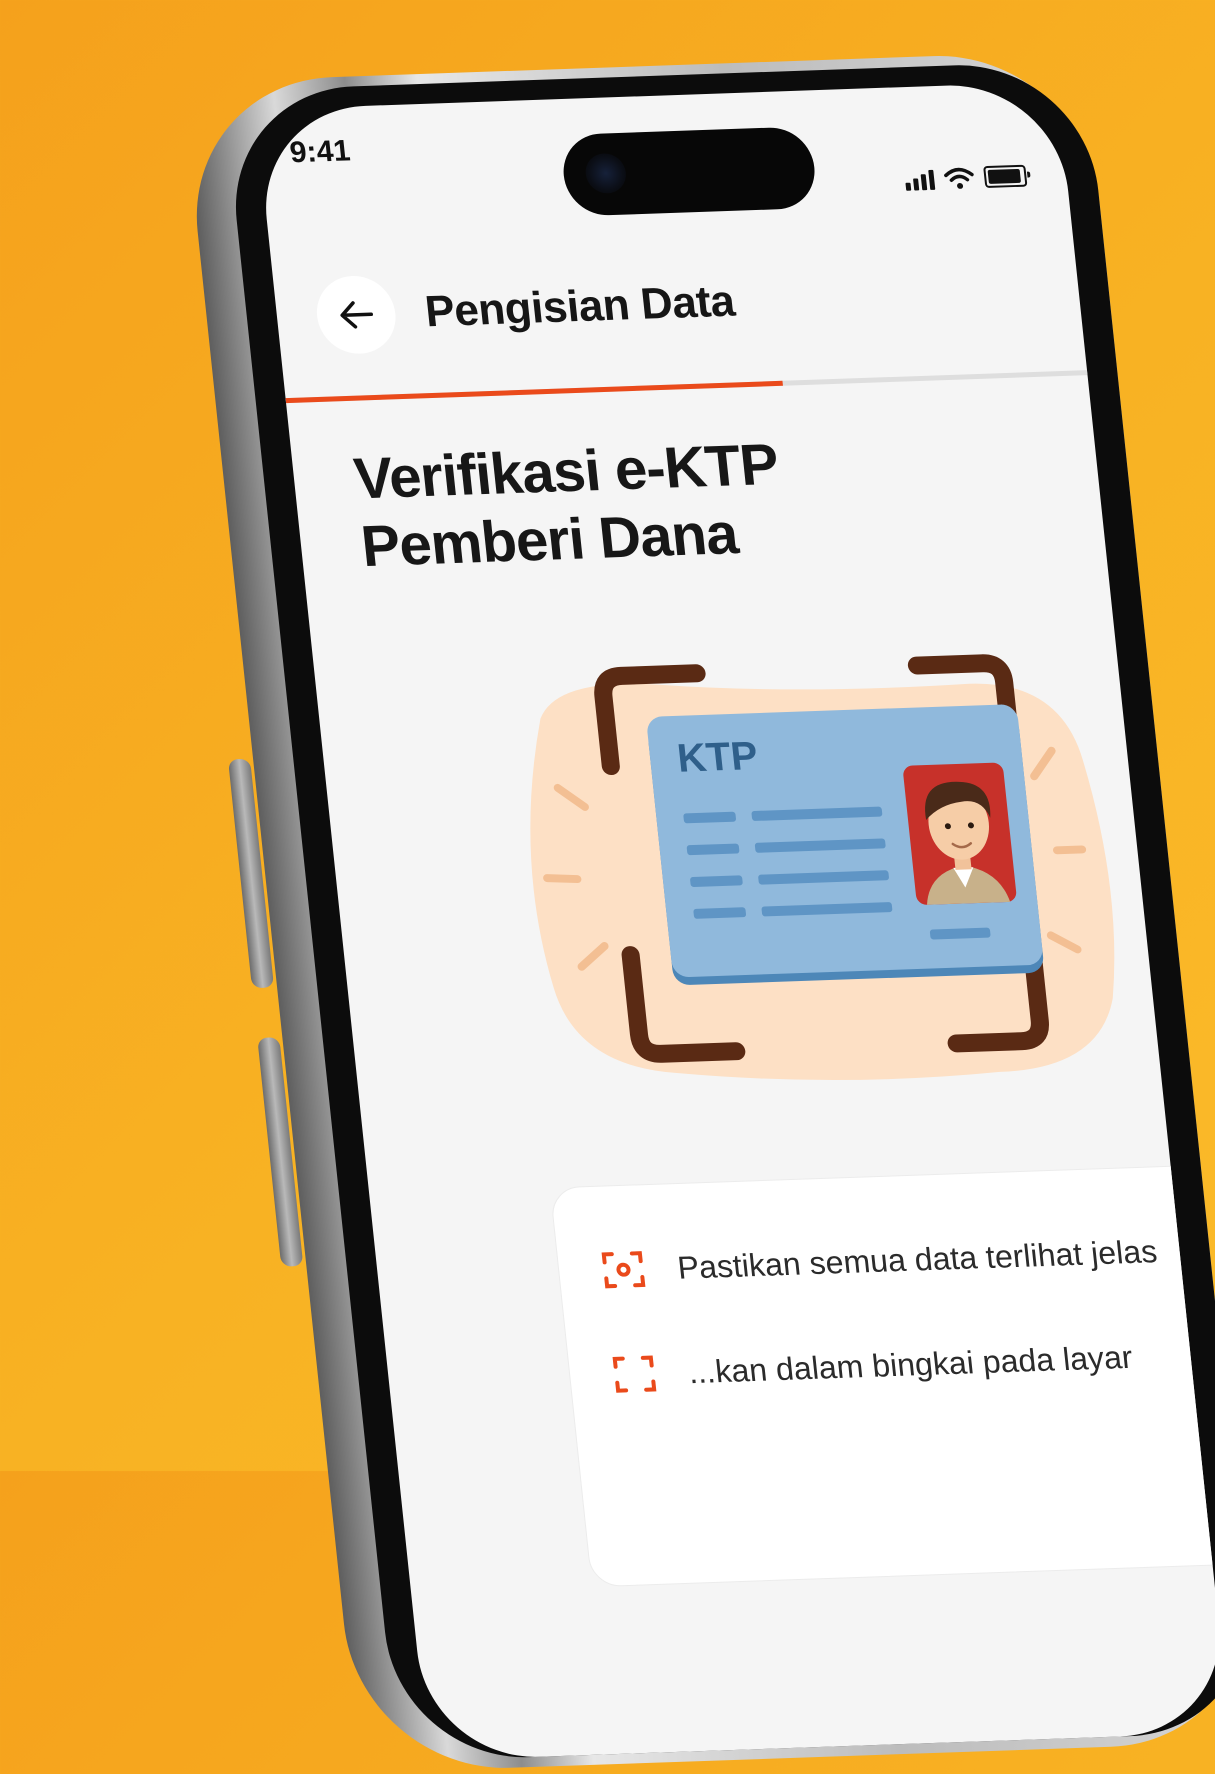 This screenshot has height=1774, width=1215. I want to click on arrow-left-icon, so click(357, 315).